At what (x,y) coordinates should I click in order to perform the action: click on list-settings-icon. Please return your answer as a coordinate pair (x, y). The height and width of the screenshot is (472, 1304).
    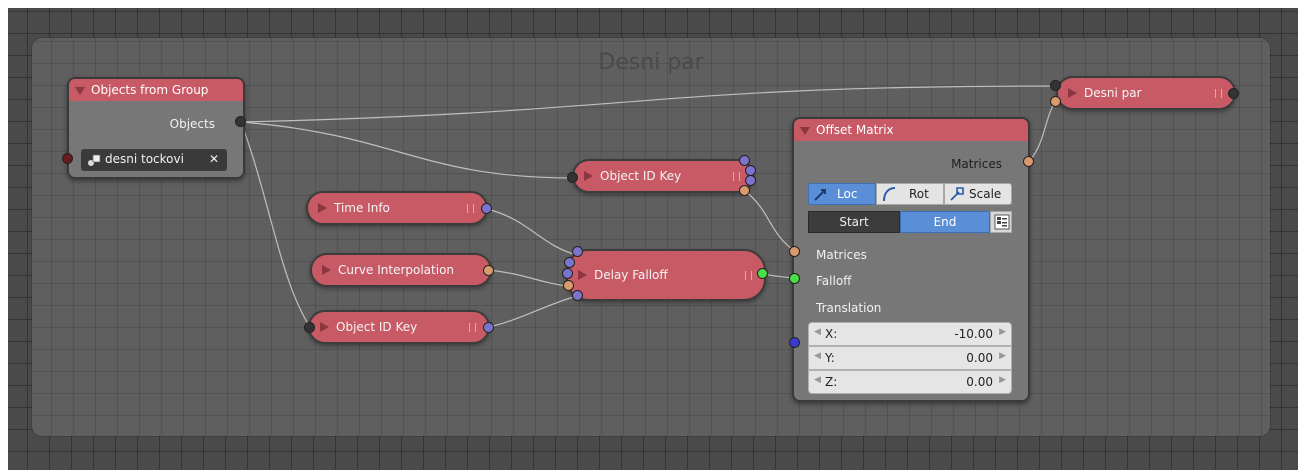
    Looking at the image, I should click on (1002, 225).